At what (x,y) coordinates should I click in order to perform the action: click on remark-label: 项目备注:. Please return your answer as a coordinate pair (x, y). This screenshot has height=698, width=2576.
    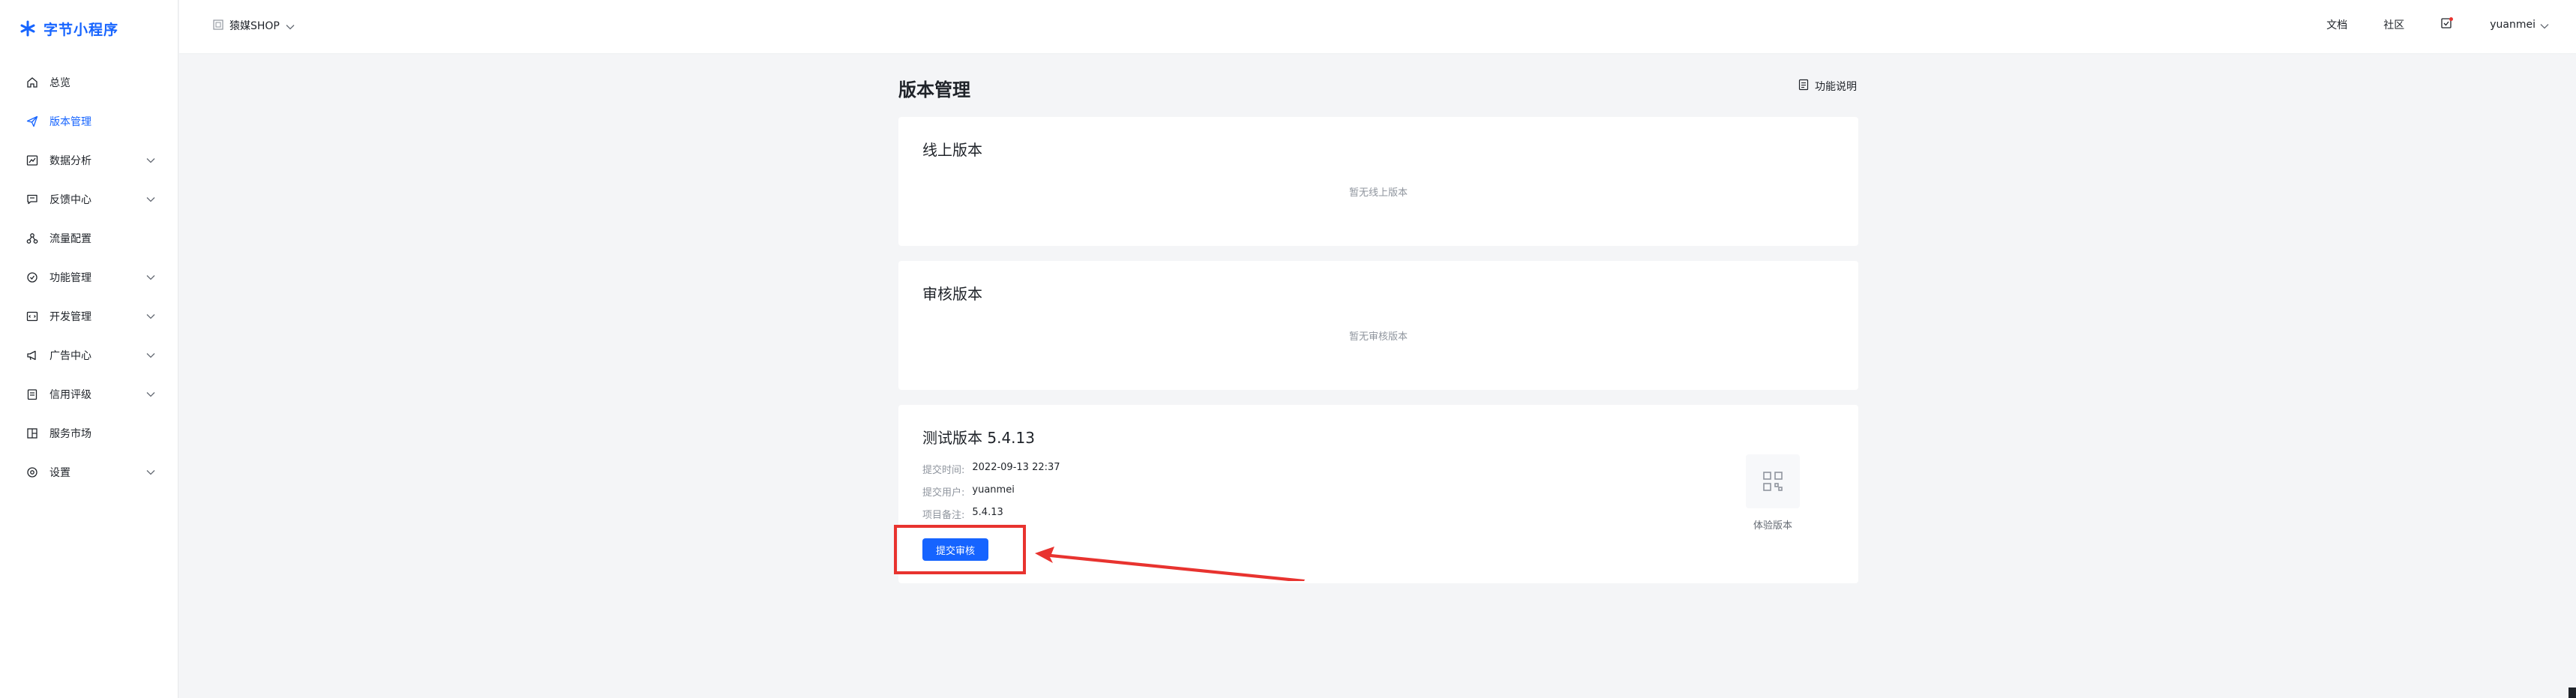
    Looking at the image, I should click on (944, 515).